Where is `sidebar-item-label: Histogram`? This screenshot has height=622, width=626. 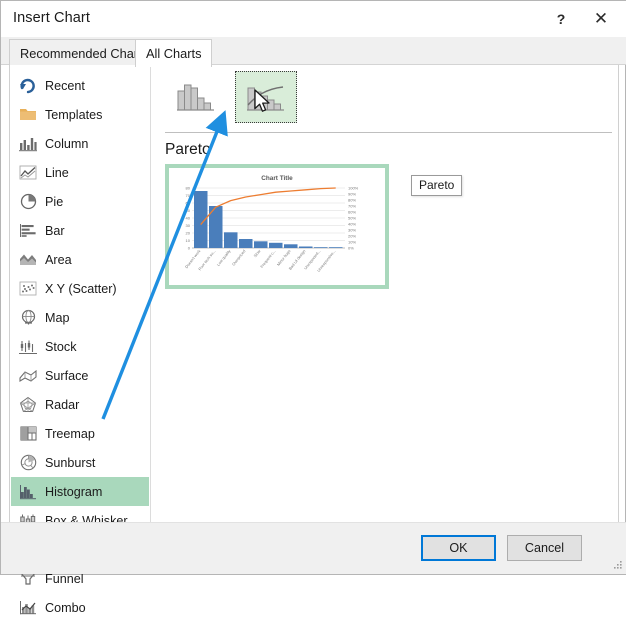
sidebar-item-label: Histogram is located at coordinates (74, 491).